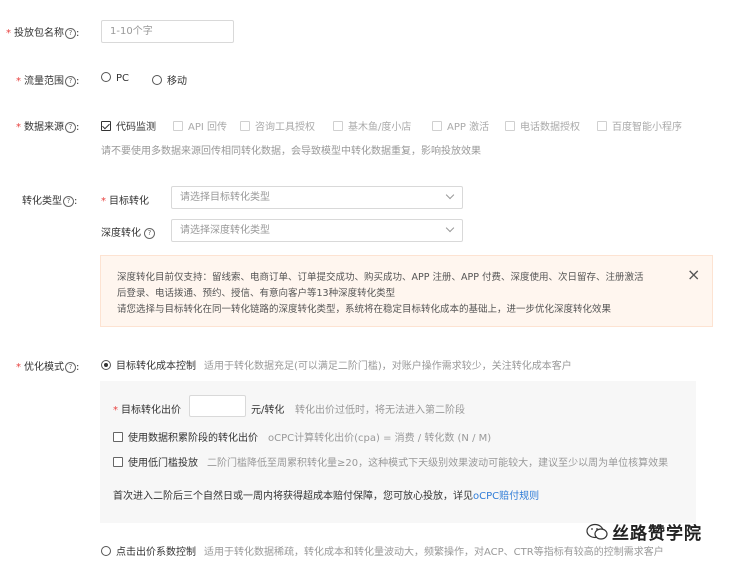  Describe the element at coordinates (125, 201) in the screenshot. I see `target-conv-label: * 目标转化` at that location.